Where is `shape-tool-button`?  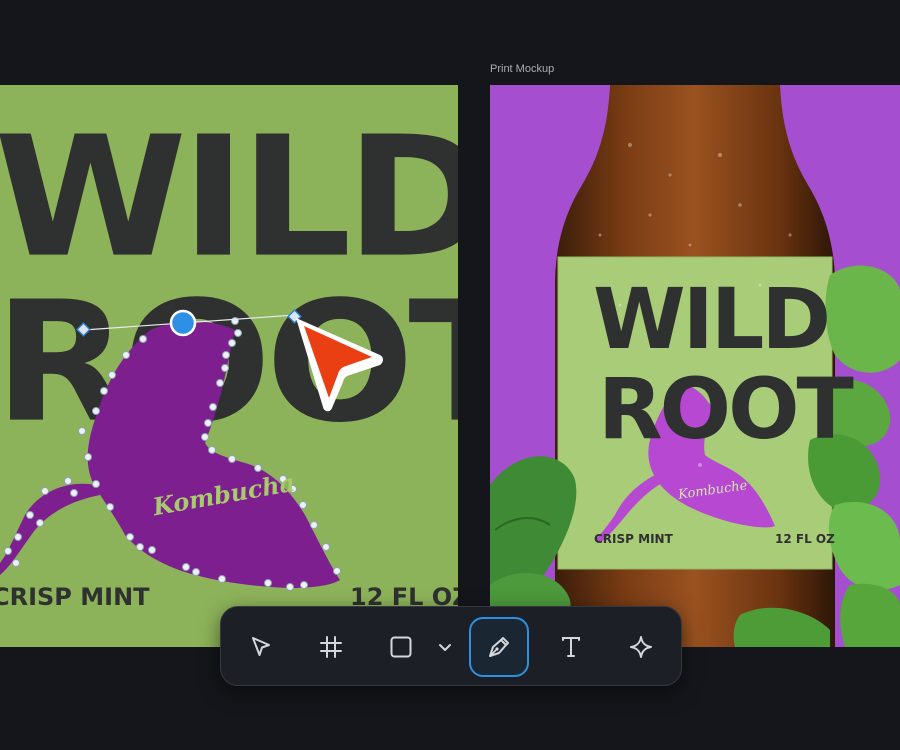
shape-tool-button is located at coordinates (401, 647).